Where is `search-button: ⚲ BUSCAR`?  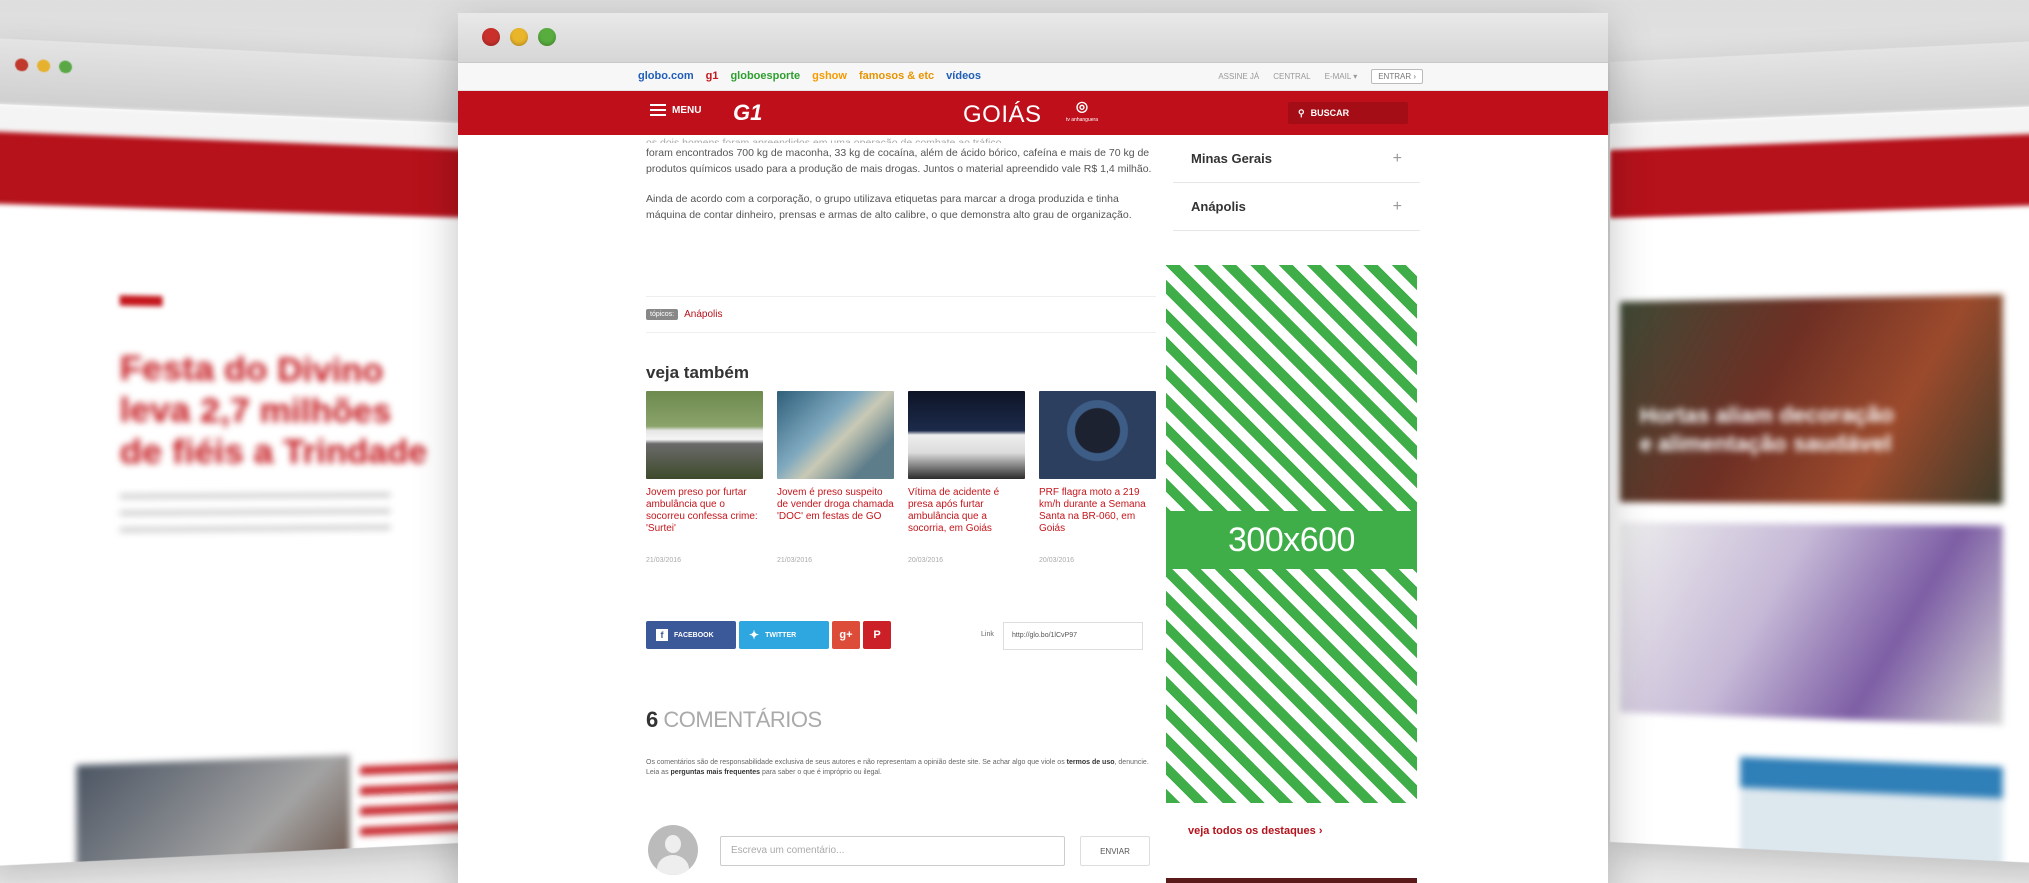 search-button: ⚲ BUSCAR is located at coordinates (1348, 113).